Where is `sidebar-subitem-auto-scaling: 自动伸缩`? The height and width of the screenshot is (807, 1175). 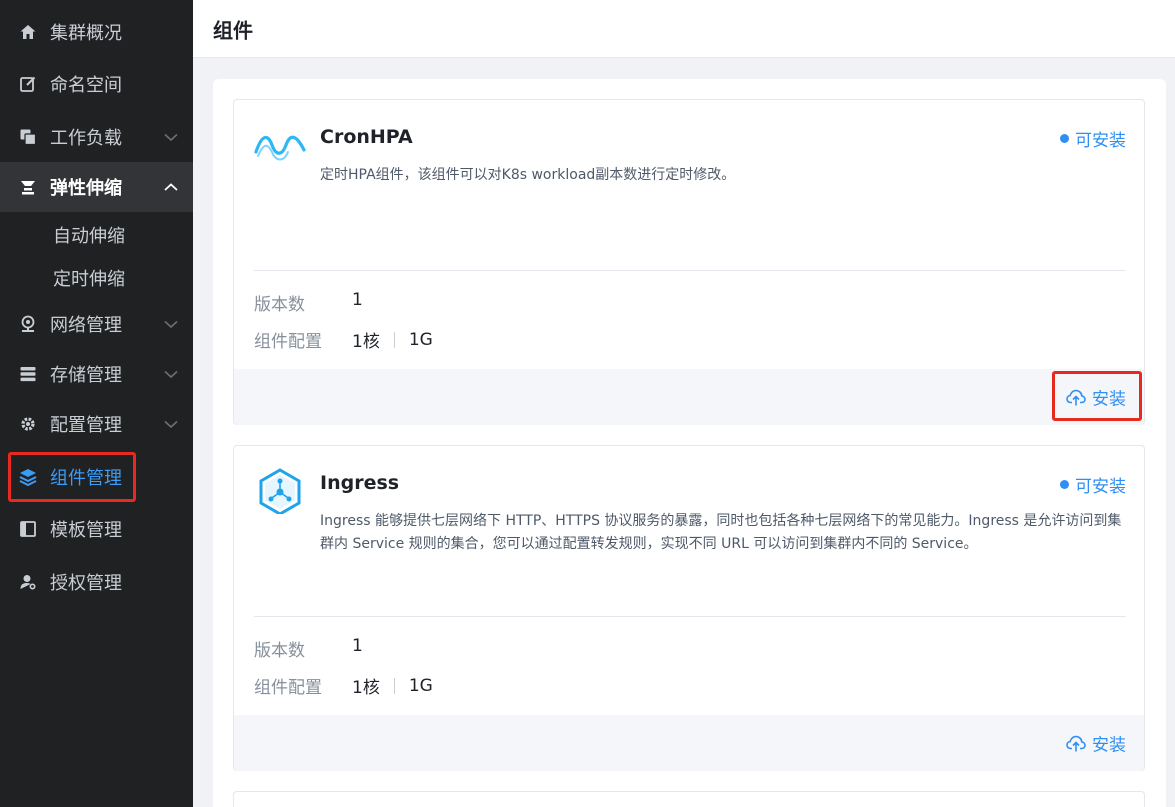
sidebar-subitem-auto-scaling: 自动伸缩 is located at coordinates (96, 235).